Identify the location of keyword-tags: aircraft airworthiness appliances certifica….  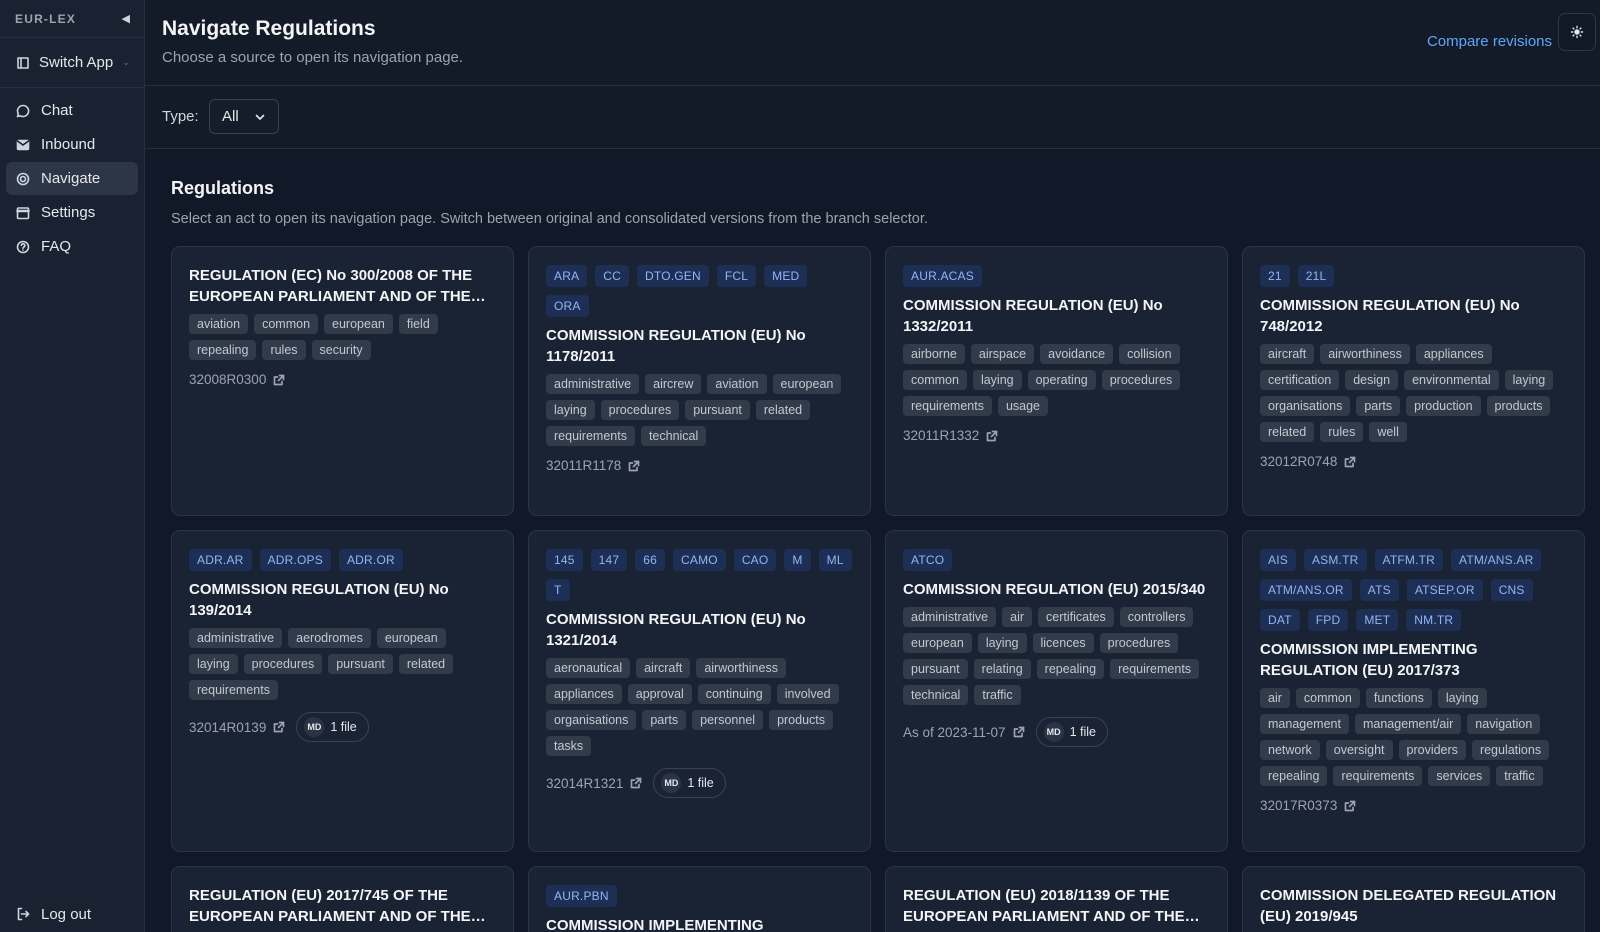
(1413, 393).